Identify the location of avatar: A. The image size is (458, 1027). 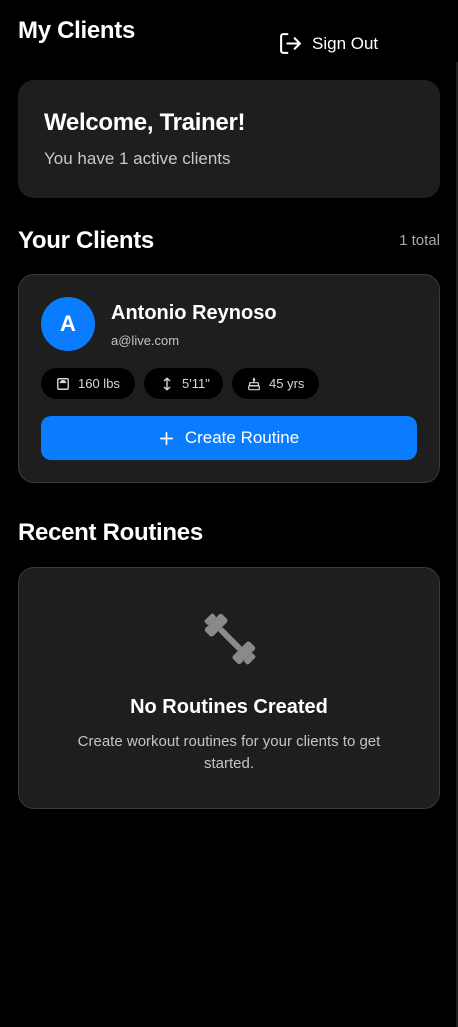
(68, 324).